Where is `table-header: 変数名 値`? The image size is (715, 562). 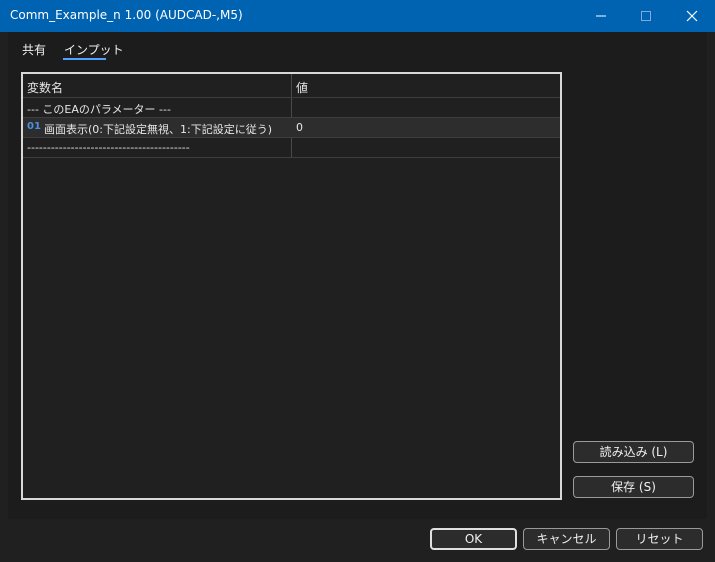 table-header: 変数名 値 is located at coordinates (291, 86).